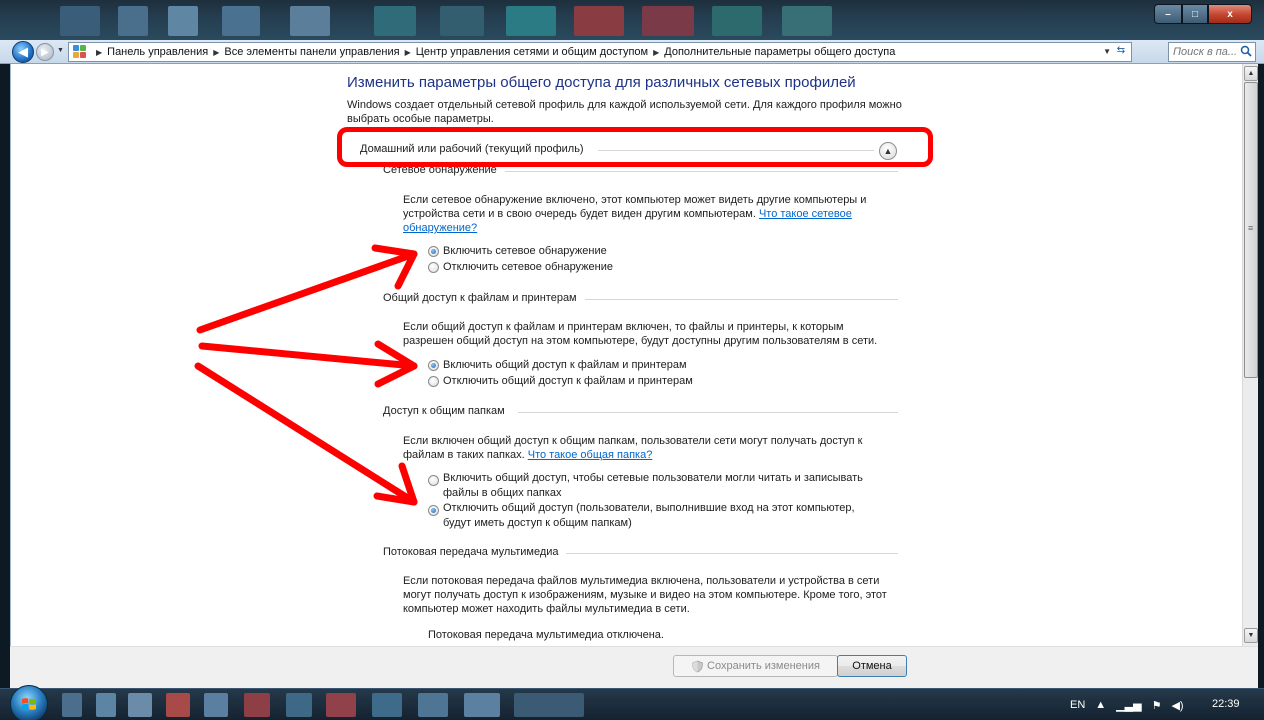 This screenshot has width=1264, height=720. What do you see at coordinates (80, 52) in the screenshot?
I see `control-panel-icon` at bounding box center [80, 52].